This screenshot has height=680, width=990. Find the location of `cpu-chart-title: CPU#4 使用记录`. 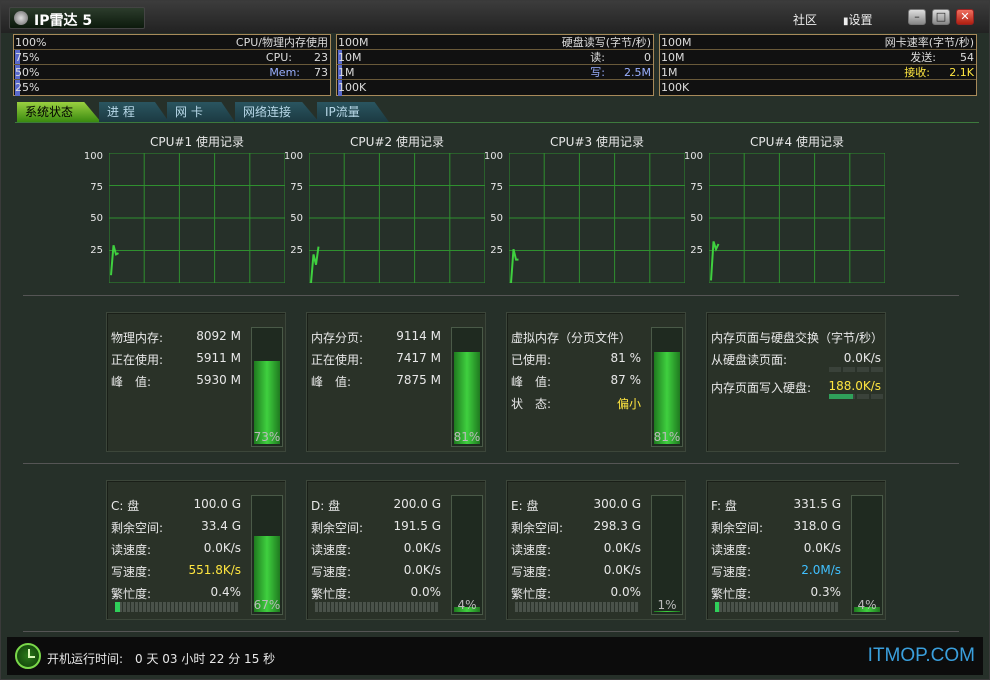

cpu-chart-title: CPU#4 使用记录 is located at coordinates (797, 142).